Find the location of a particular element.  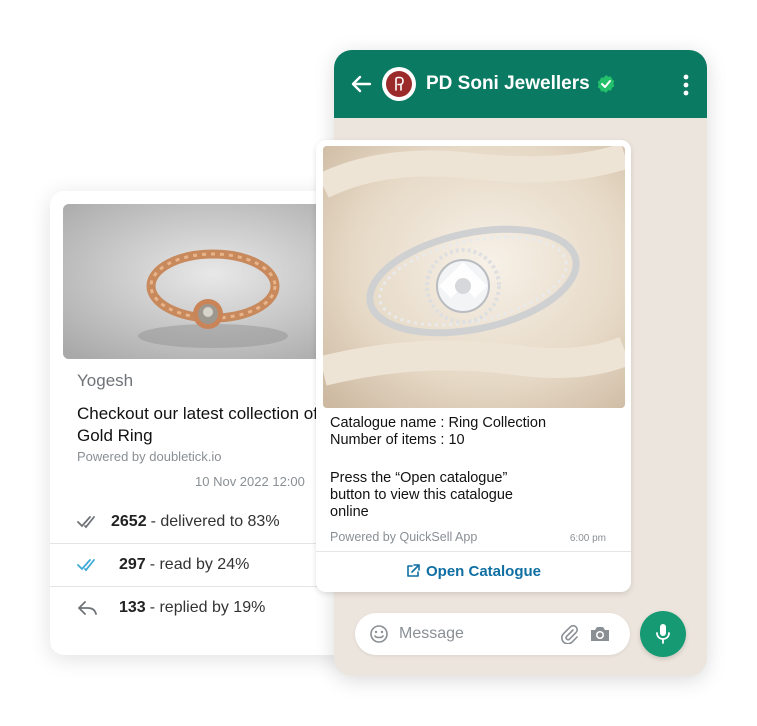

delivered-count: 2652 is located at coordinates (129, 521).